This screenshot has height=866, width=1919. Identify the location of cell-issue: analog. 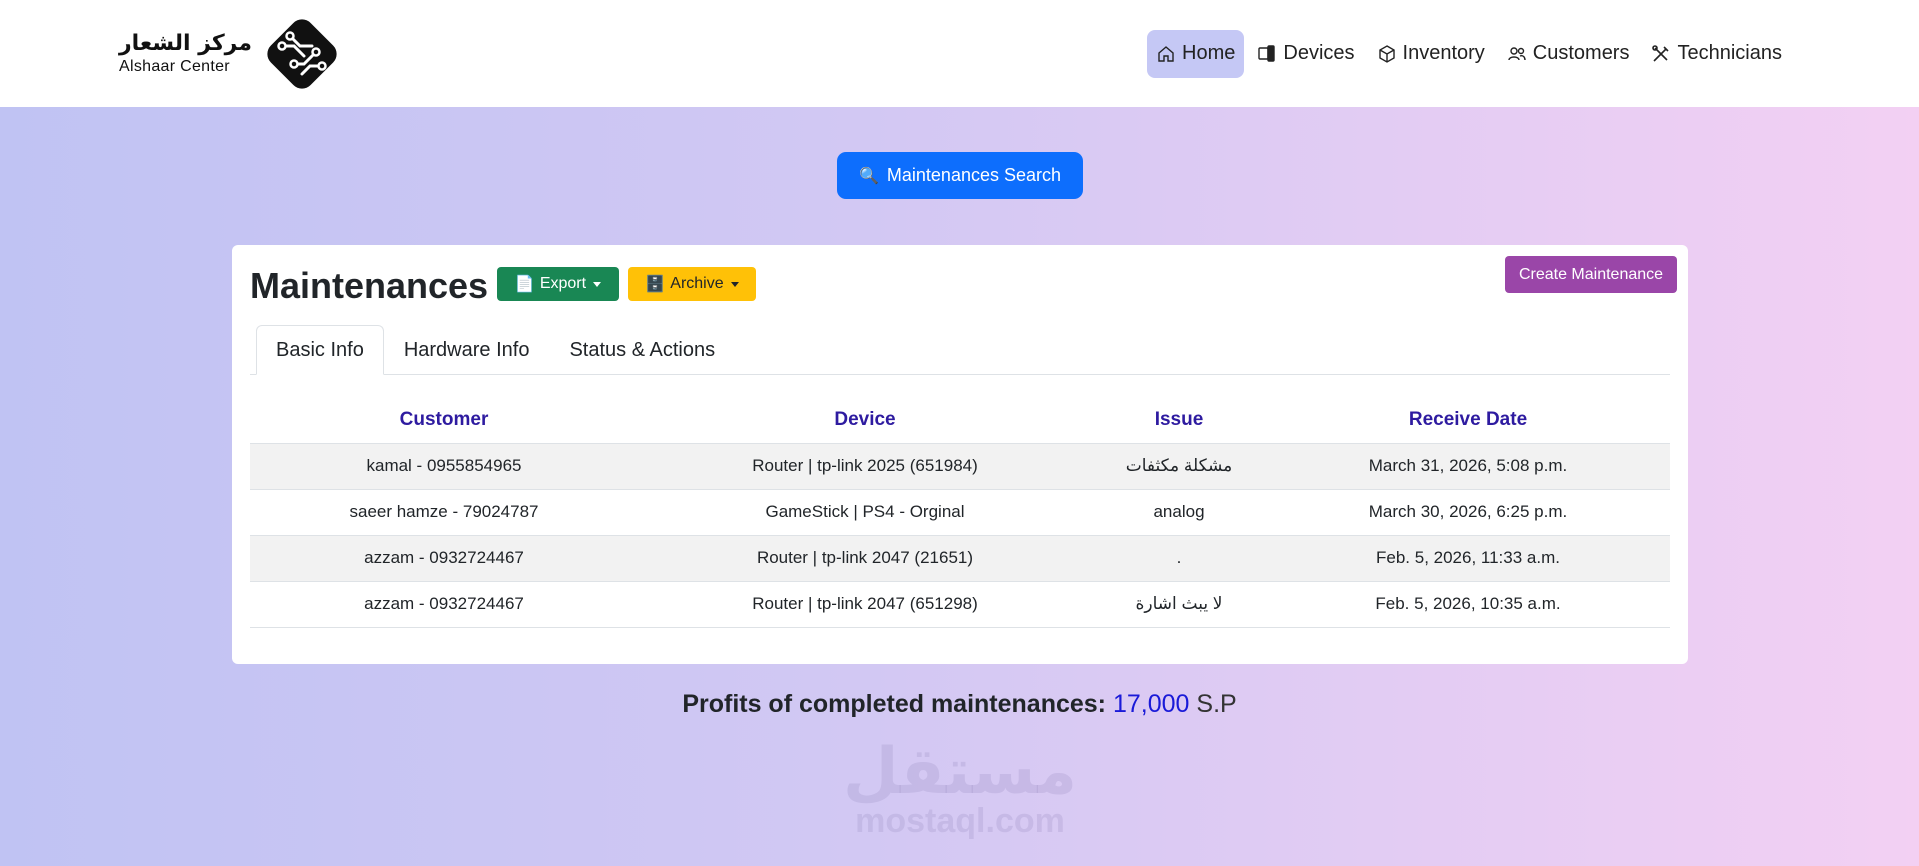
(1179, 512).